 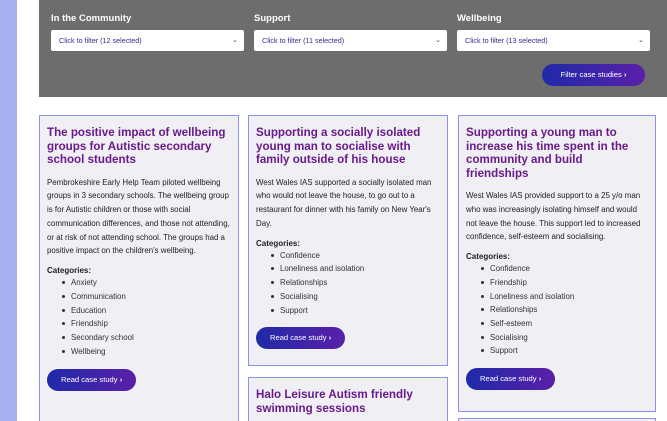 What do you see at coordinates (146, 283) in the screenshot?
I see `category-item: Anxiety` at bounding box center [146, 283].